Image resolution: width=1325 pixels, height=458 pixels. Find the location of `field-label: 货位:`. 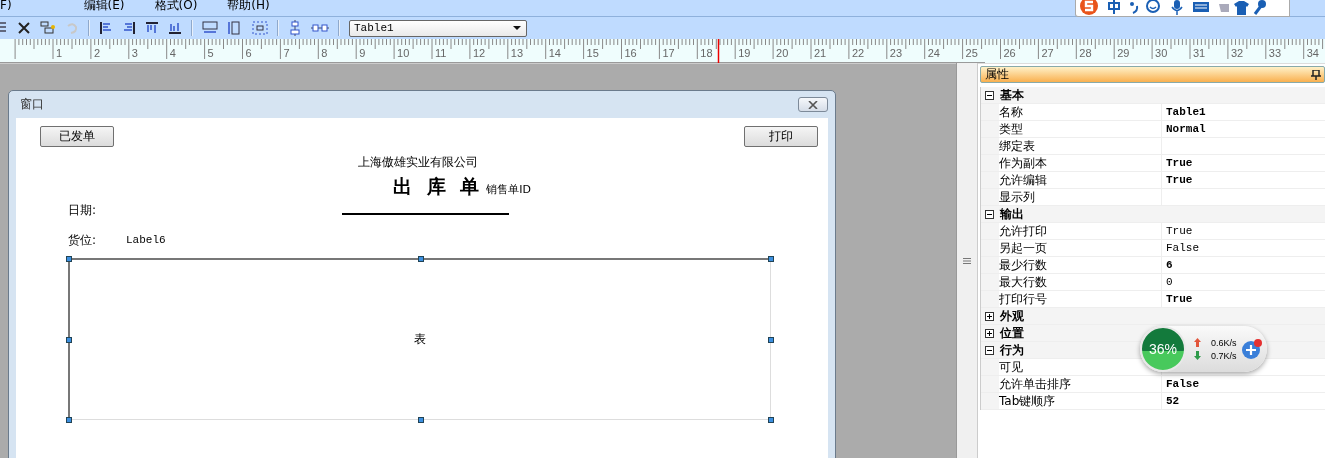

field-label: 货位: is located at coordinates (83, 240).